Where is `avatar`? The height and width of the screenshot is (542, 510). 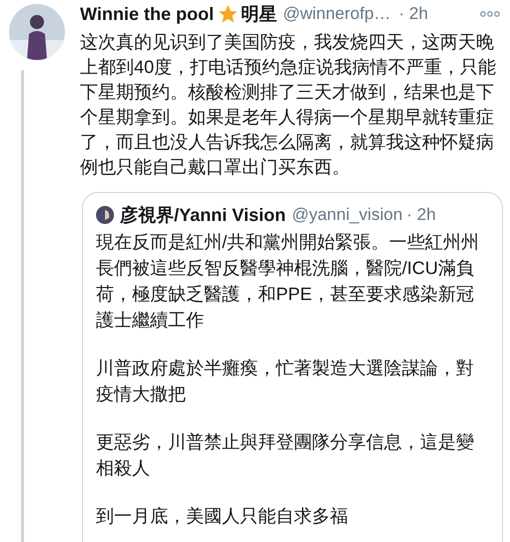 avatar is located at coordinates (105, 215).